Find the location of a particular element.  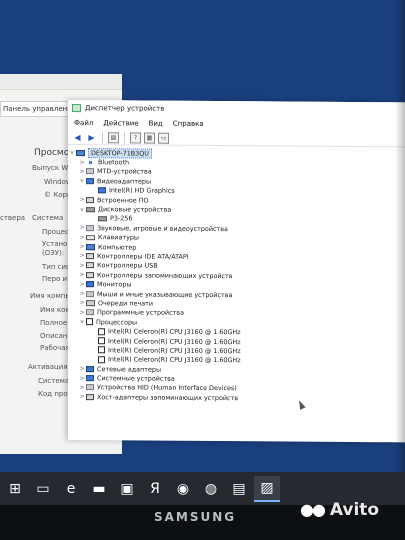

tree-item-label: Сетевые адаптеры is located at coordinates (129, 369).